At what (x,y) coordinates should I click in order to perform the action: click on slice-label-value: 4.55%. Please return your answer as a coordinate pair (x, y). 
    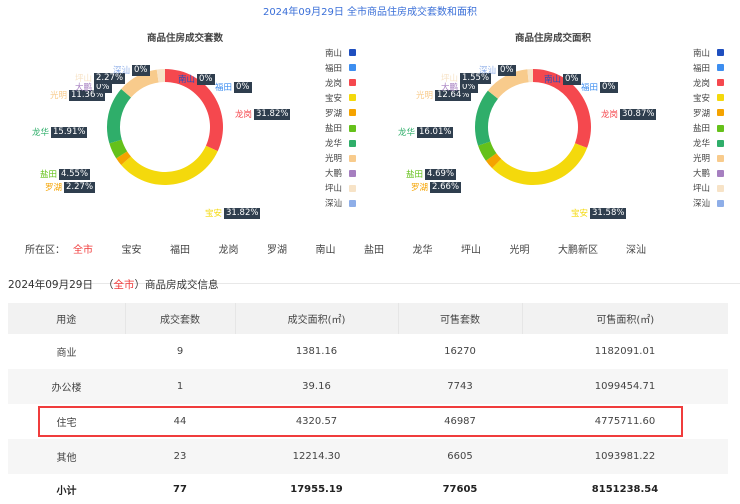
    Looking at the image, I should click on (75, 174).